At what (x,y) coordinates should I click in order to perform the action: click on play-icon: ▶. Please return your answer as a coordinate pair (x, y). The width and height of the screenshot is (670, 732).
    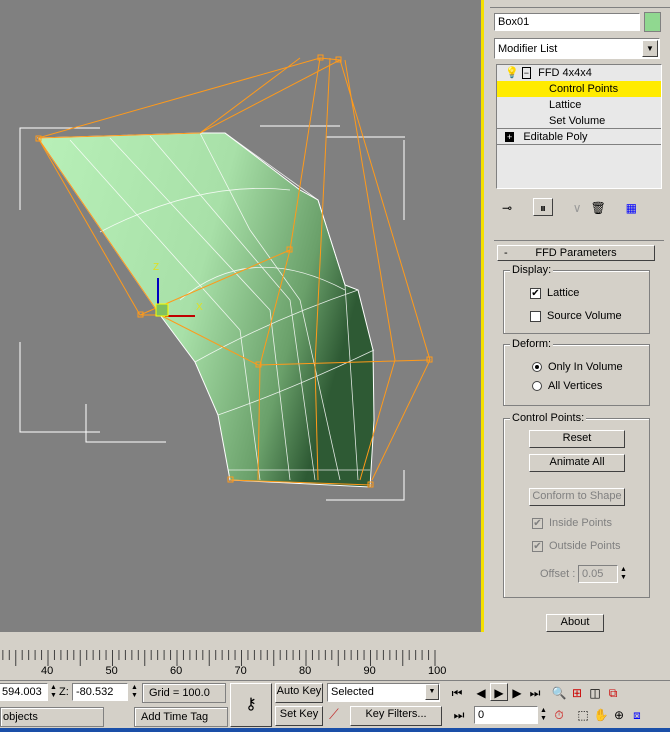
    Looking at the image, I should click on (499, 692).